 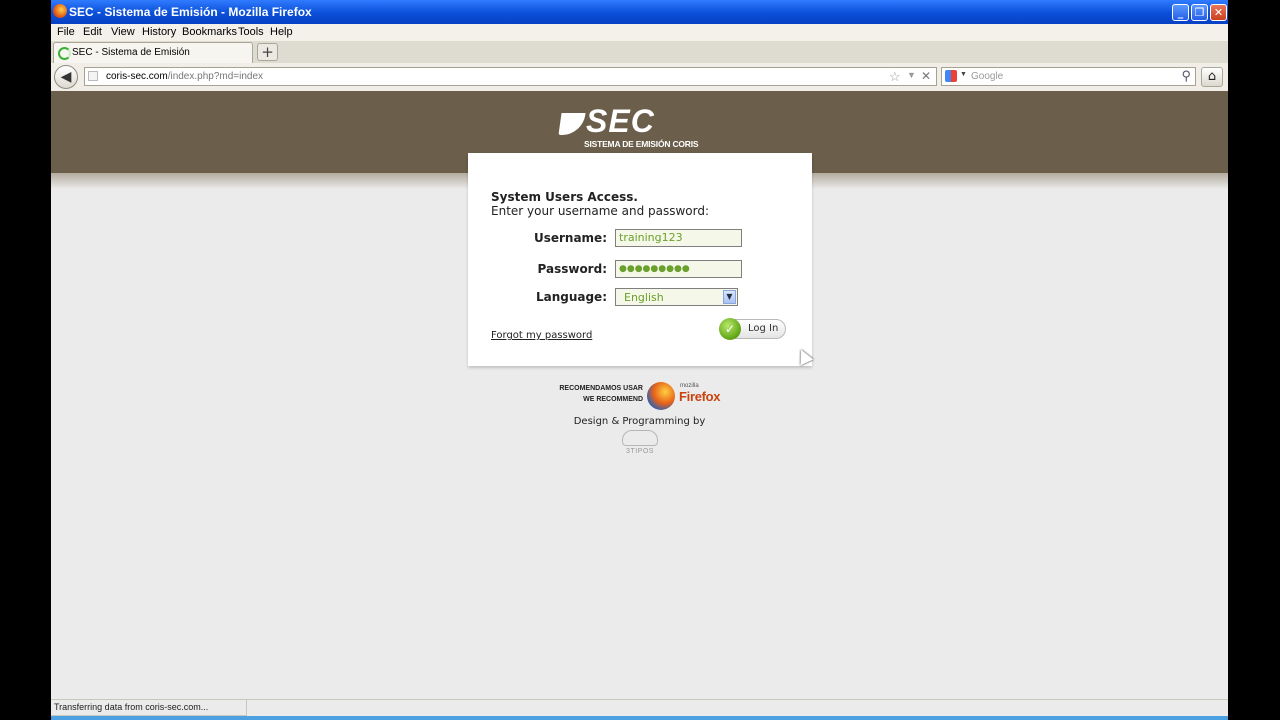 What do you see at coordinates (1180, 12) in the screenshot?
I see `minimize-icon: _` at bounding box center [1180, 12].